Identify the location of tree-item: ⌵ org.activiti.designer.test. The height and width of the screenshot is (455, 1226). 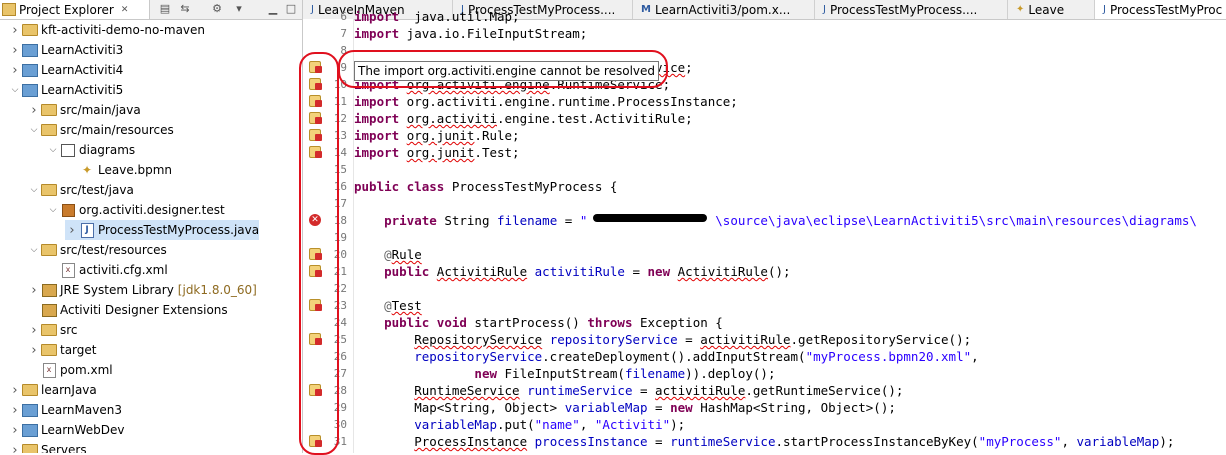
(135, 210).